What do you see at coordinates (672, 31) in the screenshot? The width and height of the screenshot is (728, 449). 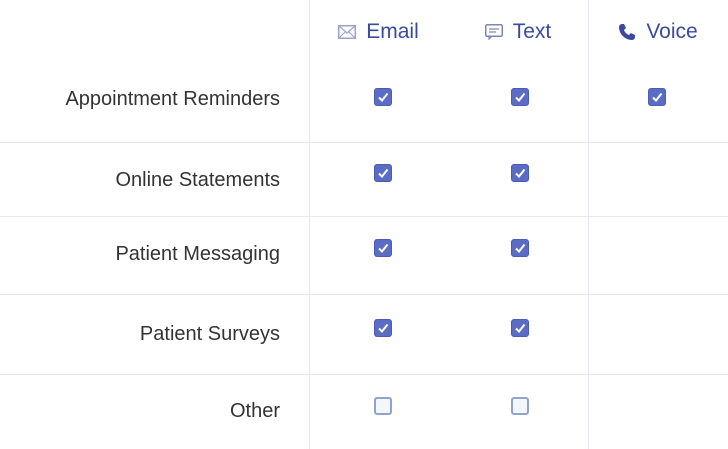 I see `column-header-voice-label: Voice` at bounding box center [672, 31].